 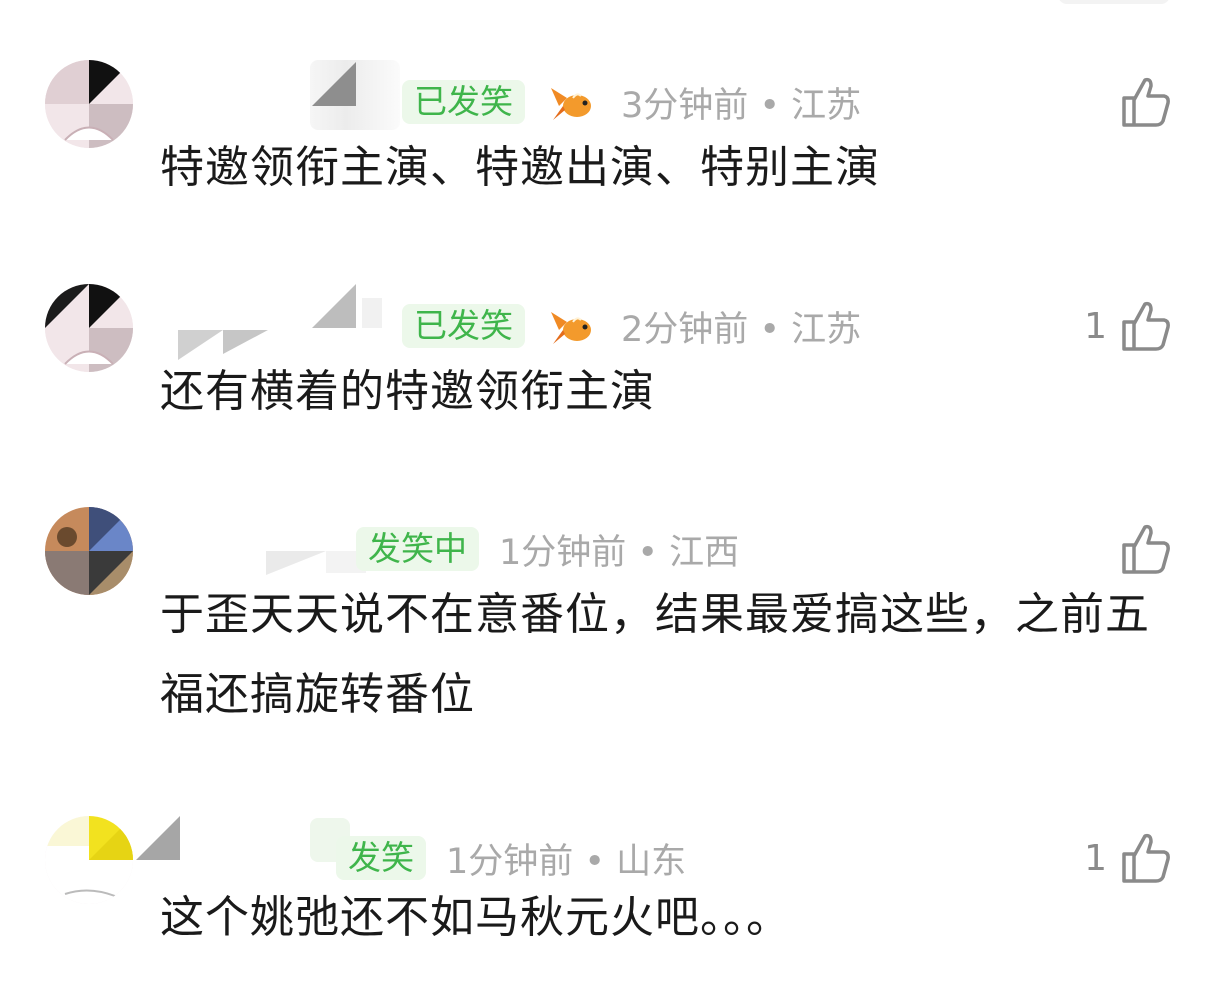 What do you see at coordinates (381, 858) in the screenshot?
I see `laugh-badge: 发笑` at bounding box center [381, 858].